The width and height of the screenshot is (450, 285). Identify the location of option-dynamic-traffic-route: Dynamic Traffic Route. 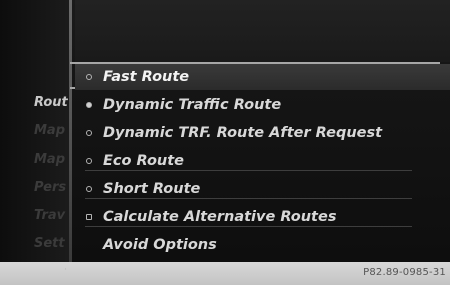
(262, 105).